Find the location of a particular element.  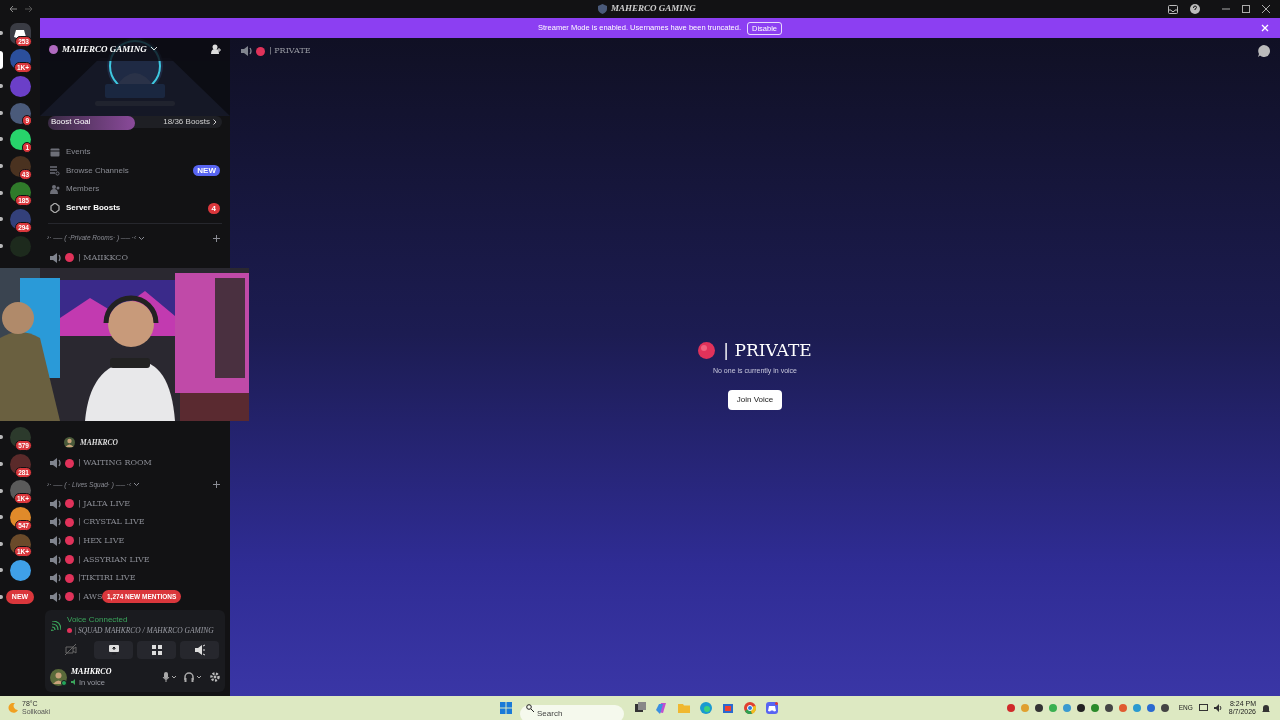

voice-channel: |TIKTIRI LIVE is located at coordinates (107, 578).